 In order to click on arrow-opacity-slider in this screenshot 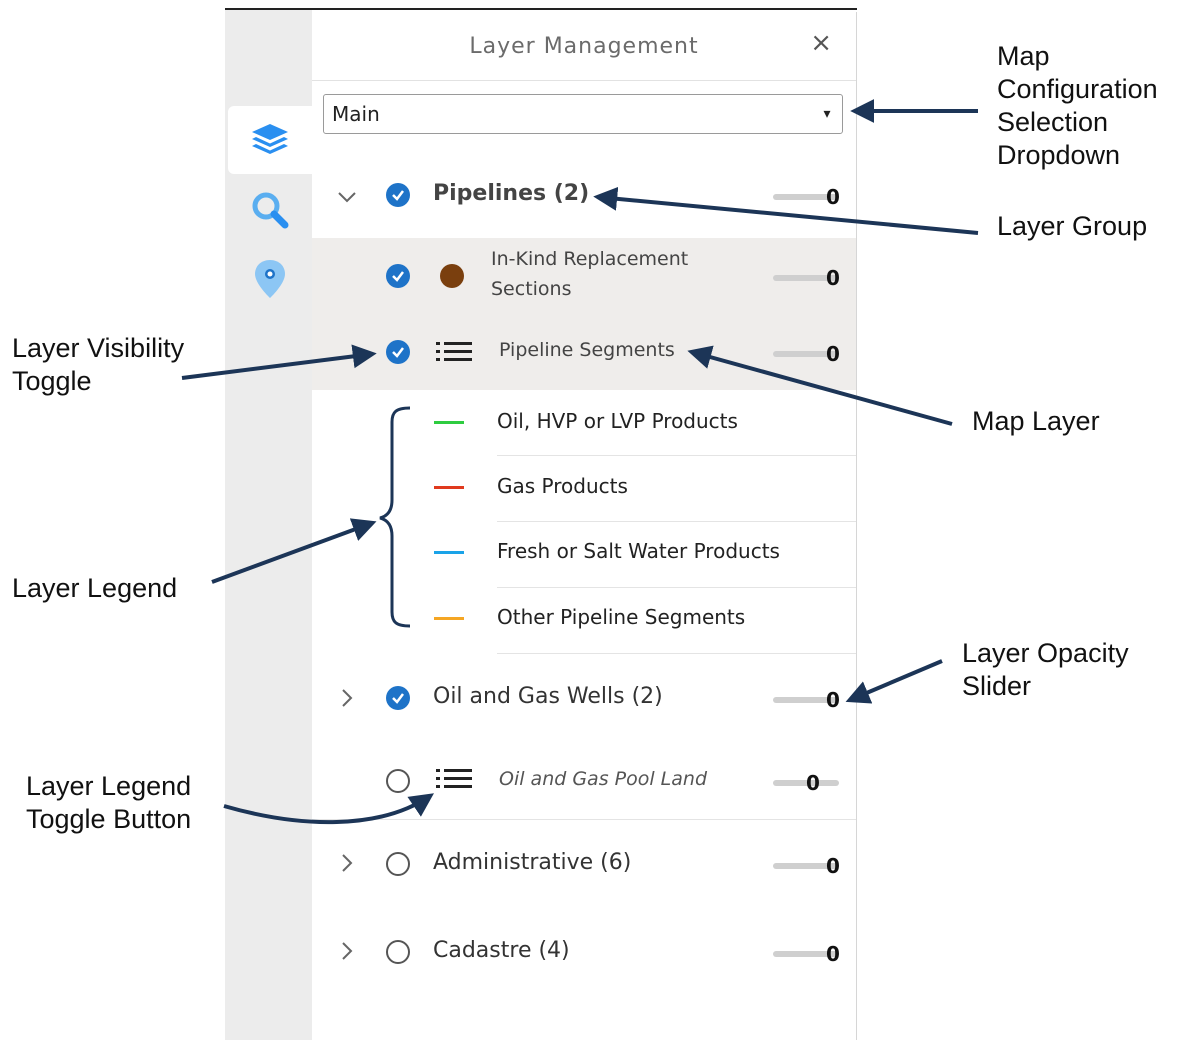, I will do `click(894, 681)`.